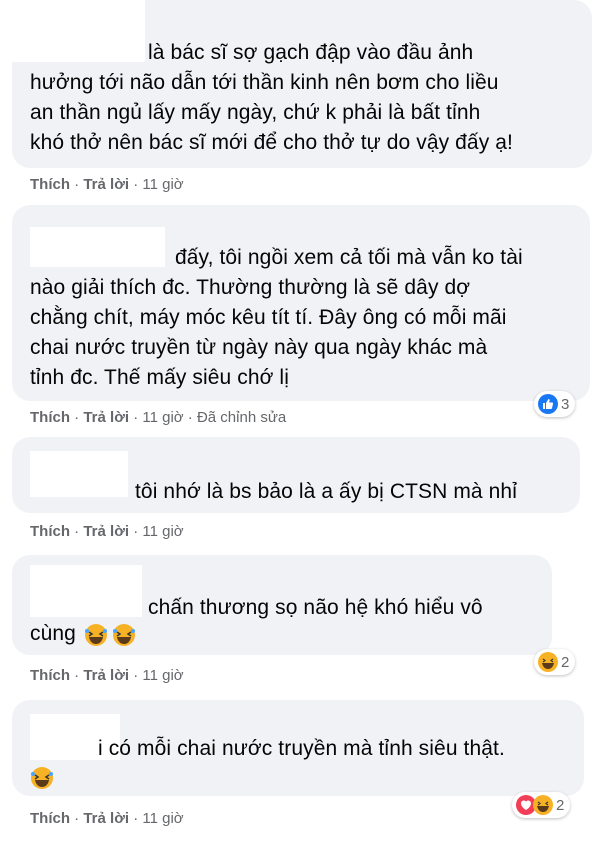 Image resolution: width=600 pixels, height=843 pixels. What do you see at coordinates (311, 52) in the screenshot?
I see `comment-text-line: là bác sĩ sợ gạch đập vào đầu ảnh` at bounding box center [311, 52].